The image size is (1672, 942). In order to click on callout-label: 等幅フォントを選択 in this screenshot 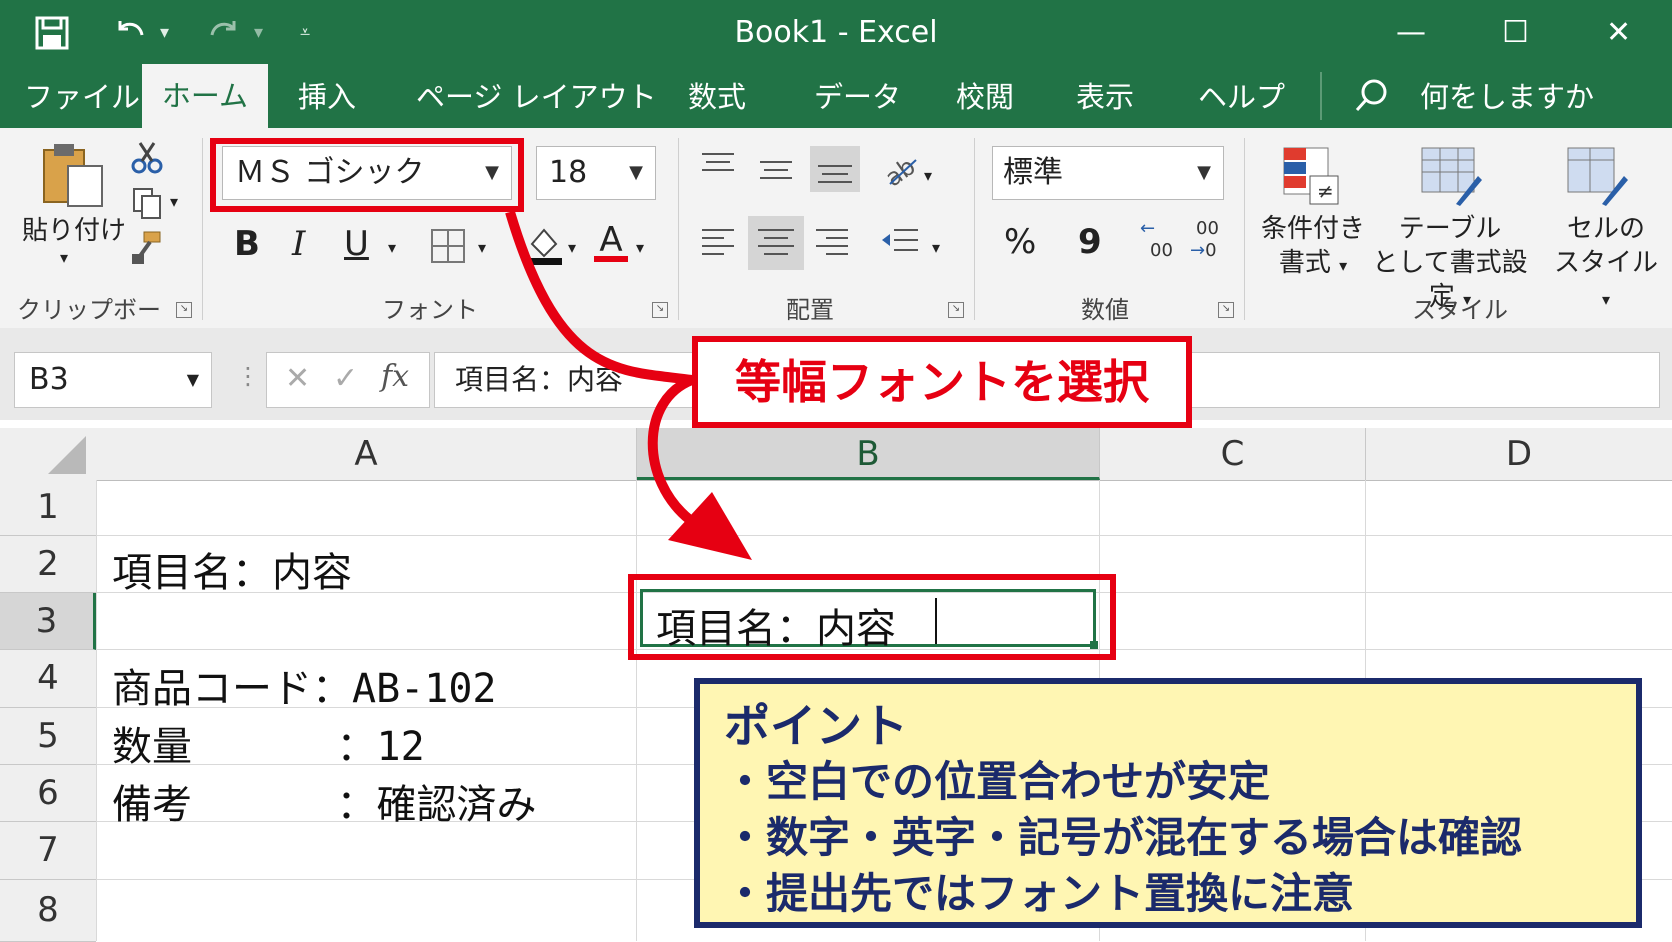, I will do `click(942, 382)`.